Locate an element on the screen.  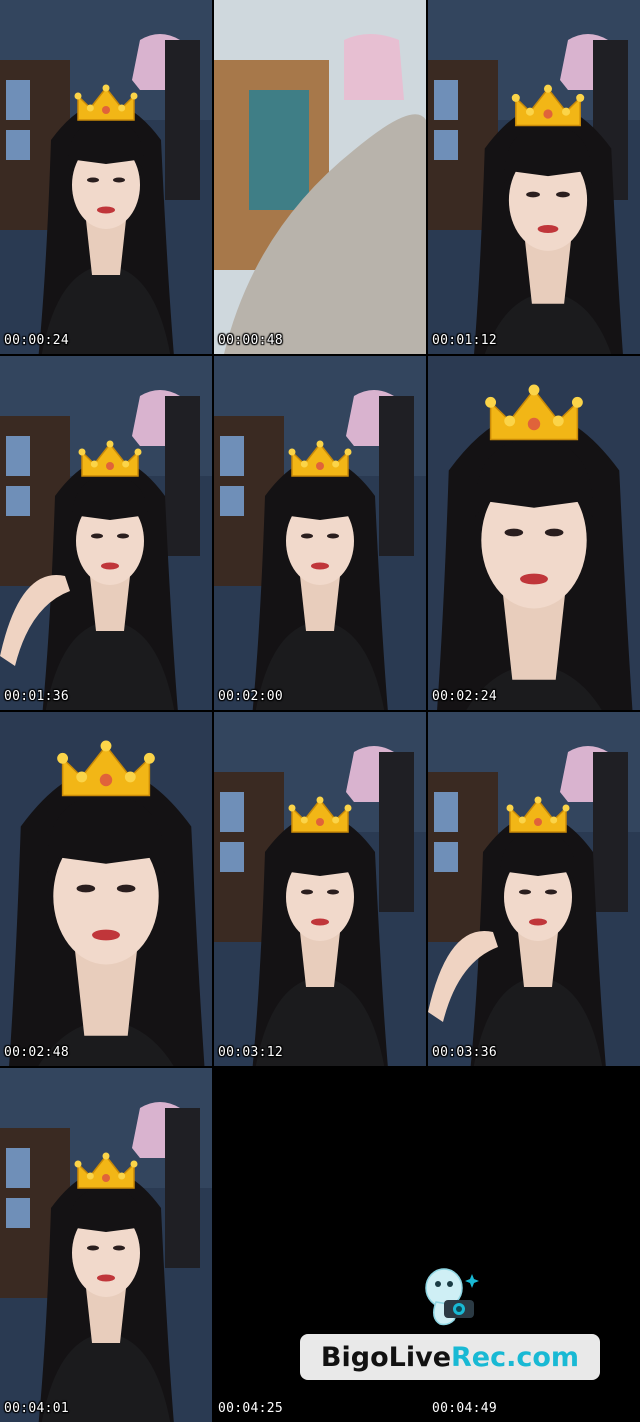
timestamp-label: 00:01:36 is located at coordinates (37, 696).